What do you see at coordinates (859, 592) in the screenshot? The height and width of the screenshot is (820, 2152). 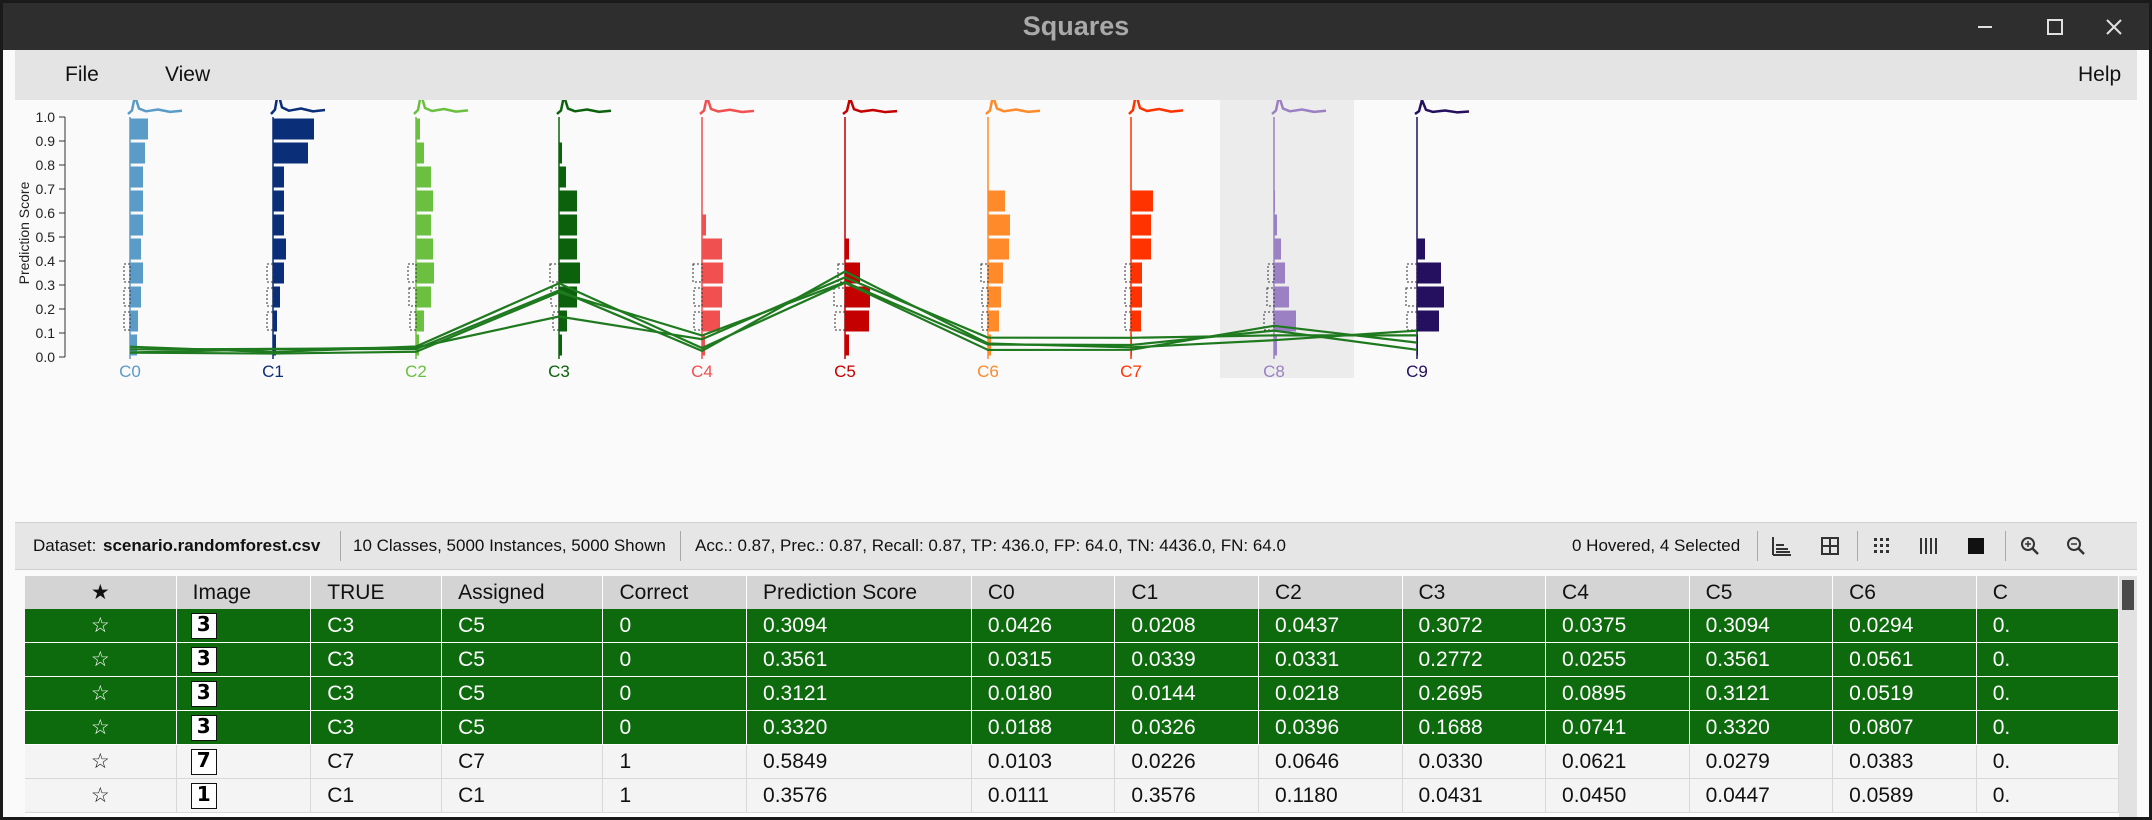 I see `column-header-prediction-score: Prediction Score` at bounding box center [859, 592].